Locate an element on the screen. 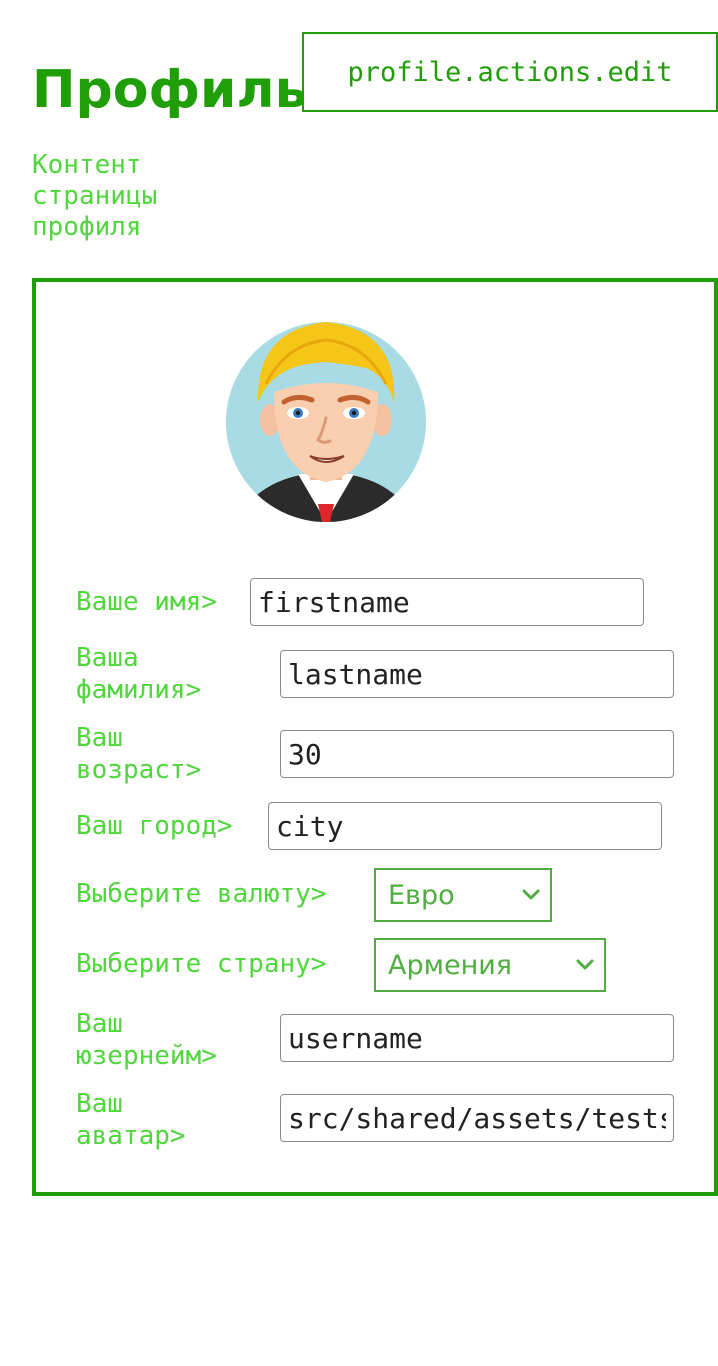  username-label: Ваш юзернейм> is located at coordinates (146, 1040).